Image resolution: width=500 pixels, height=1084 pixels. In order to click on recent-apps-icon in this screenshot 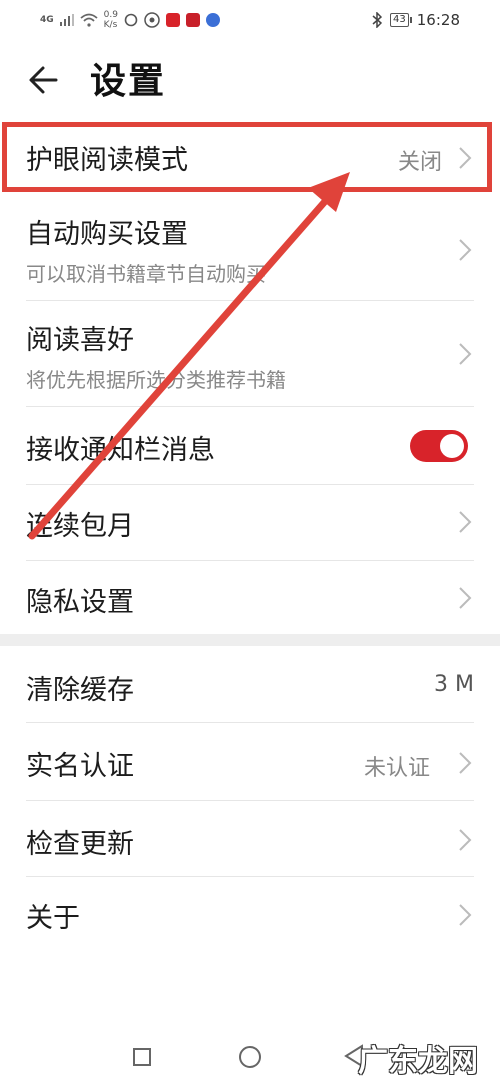, I will do `click(142, 1057)`.